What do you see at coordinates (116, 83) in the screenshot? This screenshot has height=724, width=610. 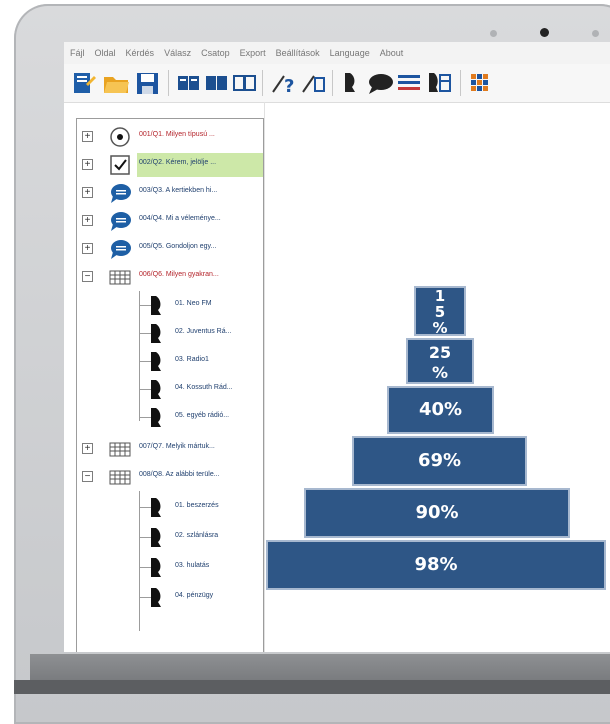 I see `open-folder-icon` at bounding box center [116, 83].